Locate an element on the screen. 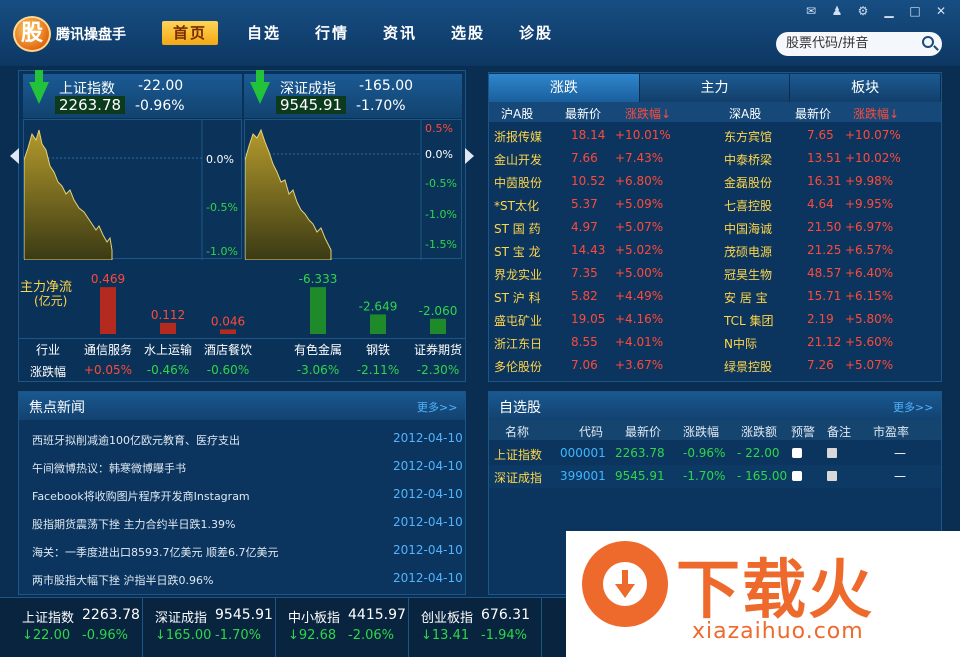 Image resolution: width=960 pixels, height=657 pixels. news-item-title: 两市股指大幅下挫 沪指半日跌0.96% is located at coordinates (122, 580).